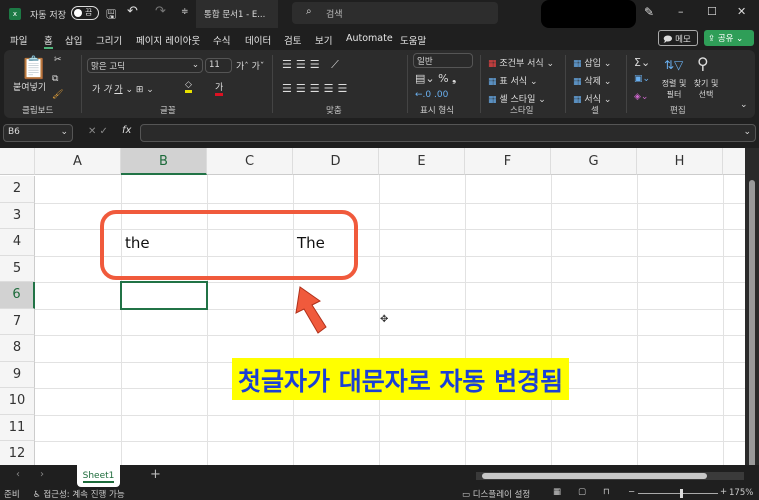 This screenshot has height=500, width=759. What do you see at coordinates (513, 80) in the screenshot?
I see `format-as-table-button: ▦ 표 서식 ⌄` at bounding box center [513, 80].